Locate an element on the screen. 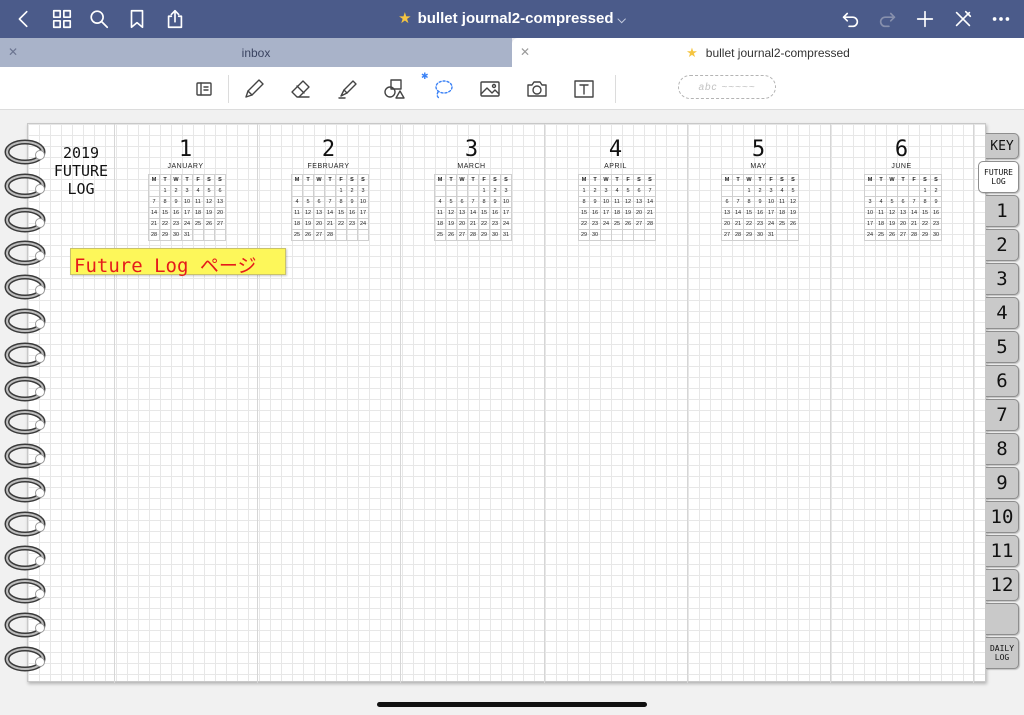  side-tab-8: 8 is located at coordinates (1002, 449).